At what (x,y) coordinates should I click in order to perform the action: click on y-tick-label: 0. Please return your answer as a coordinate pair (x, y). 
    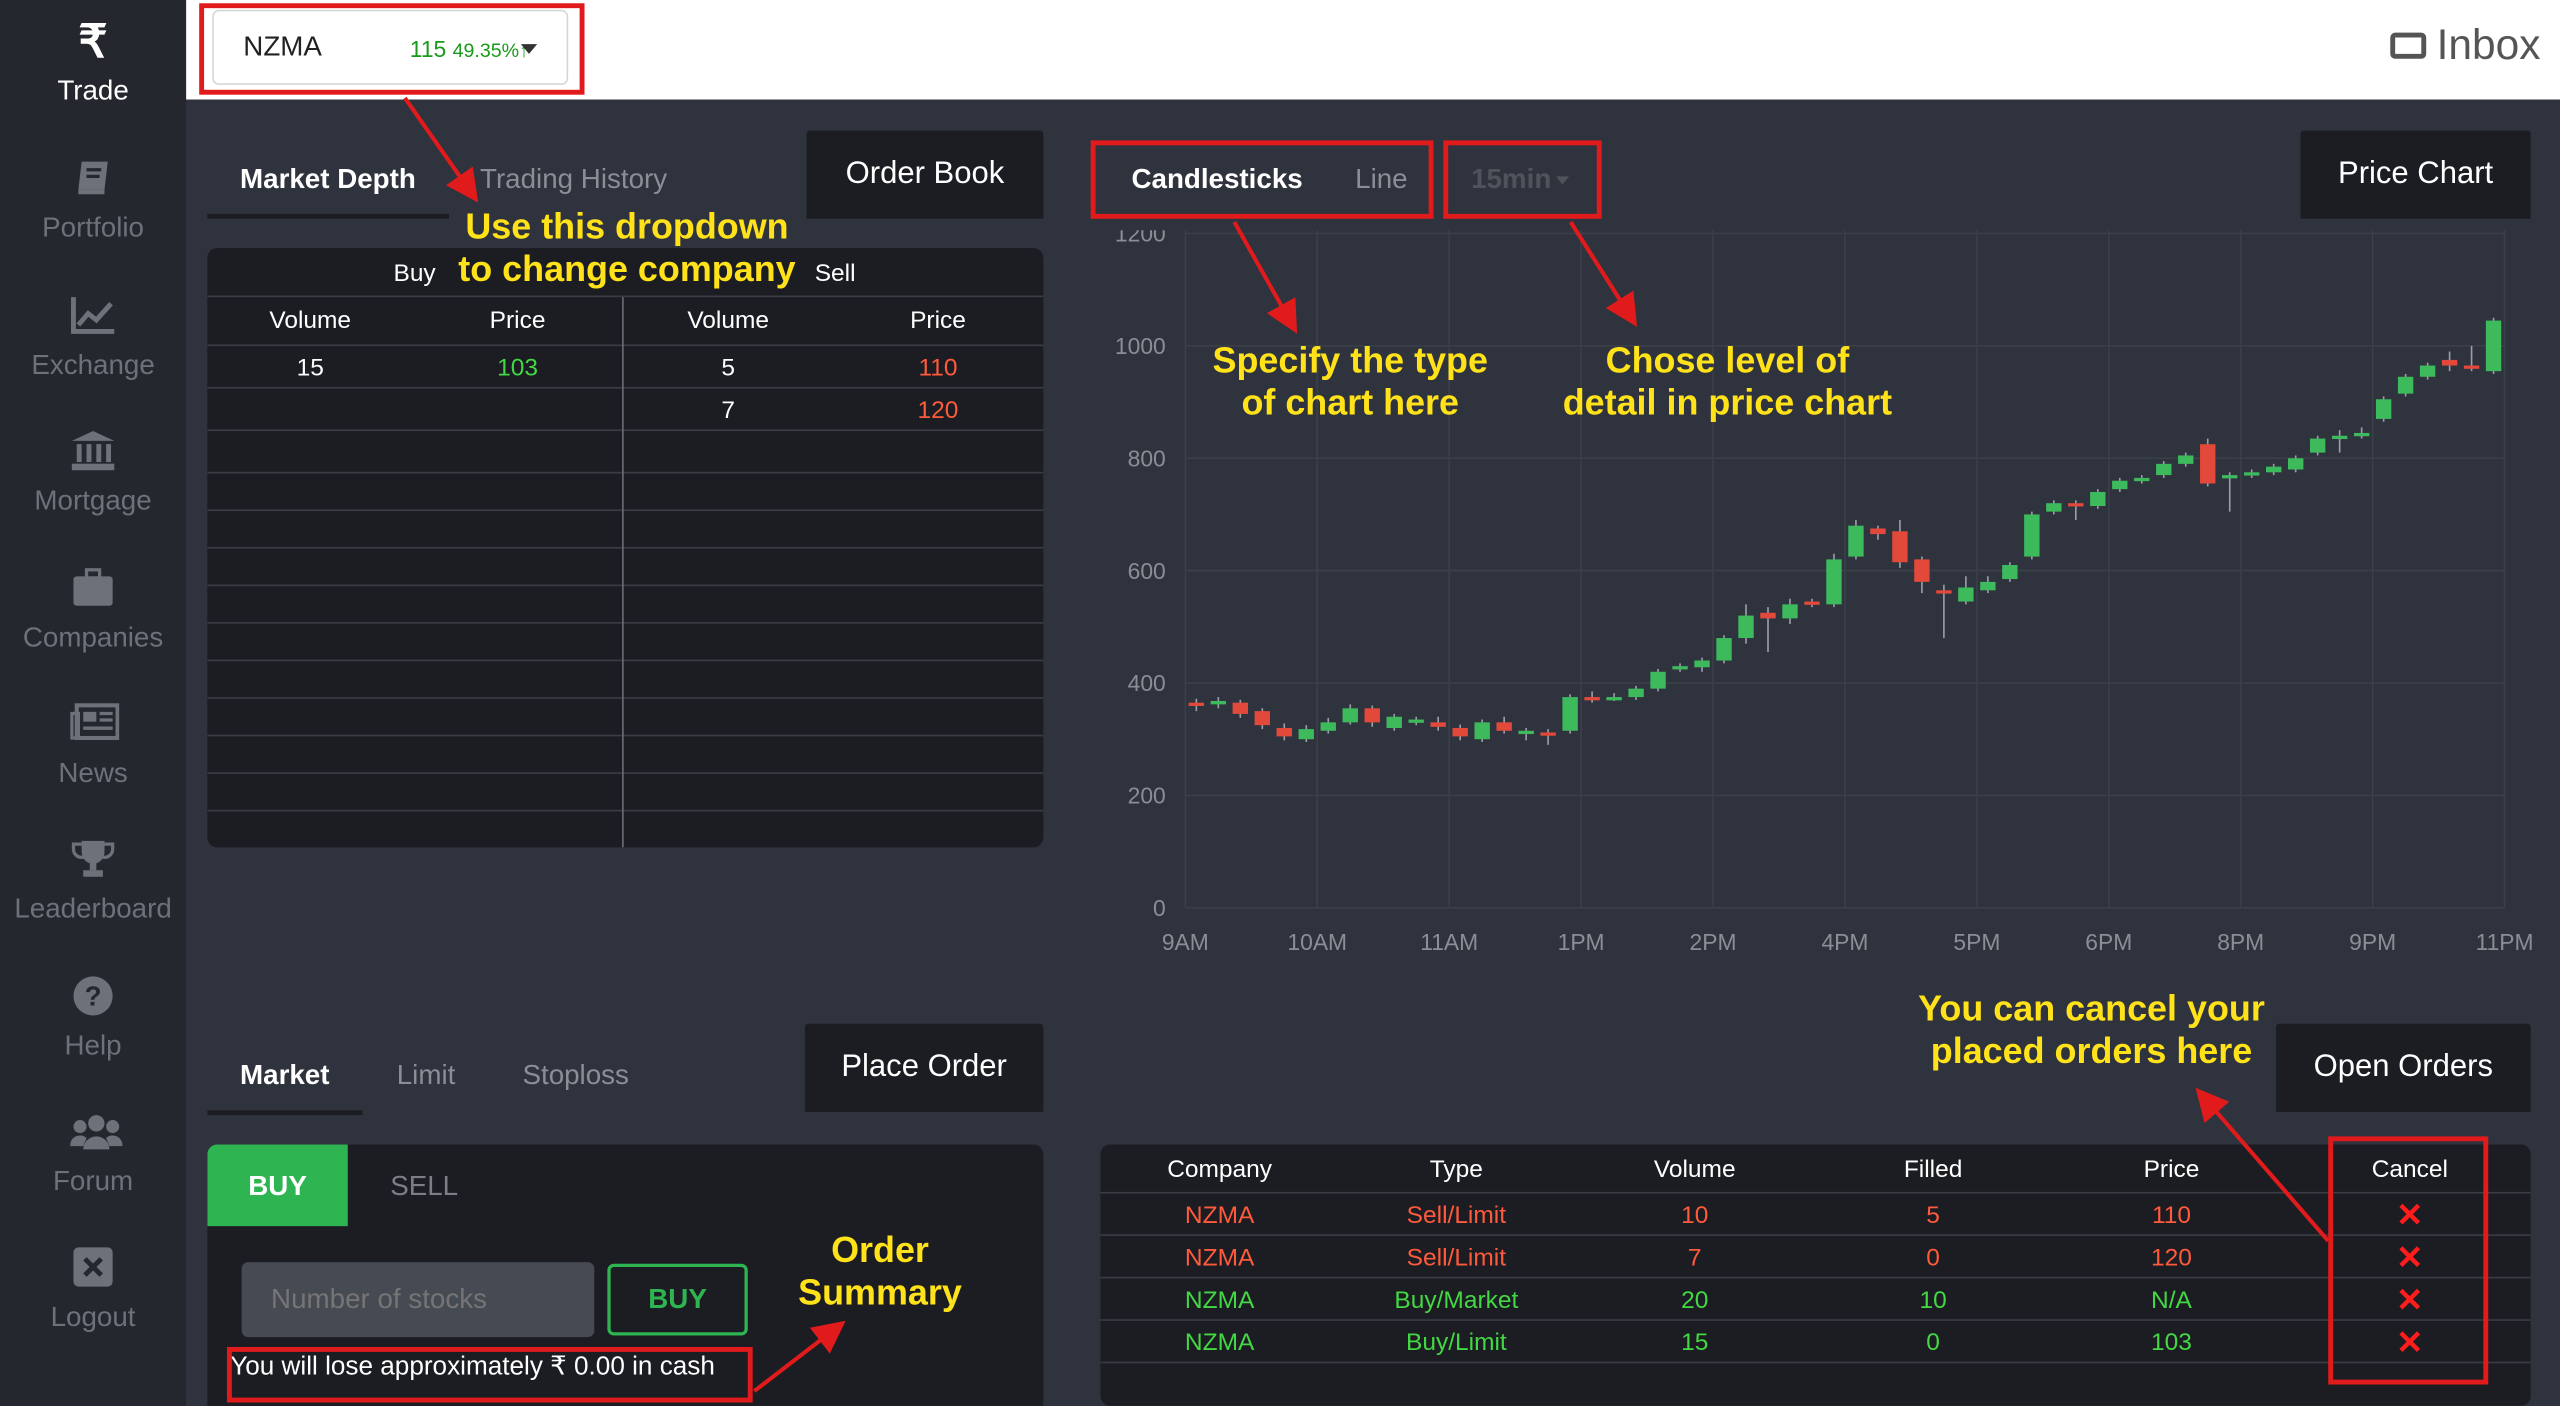
    Looking at the image, I should click on (1159, 908).